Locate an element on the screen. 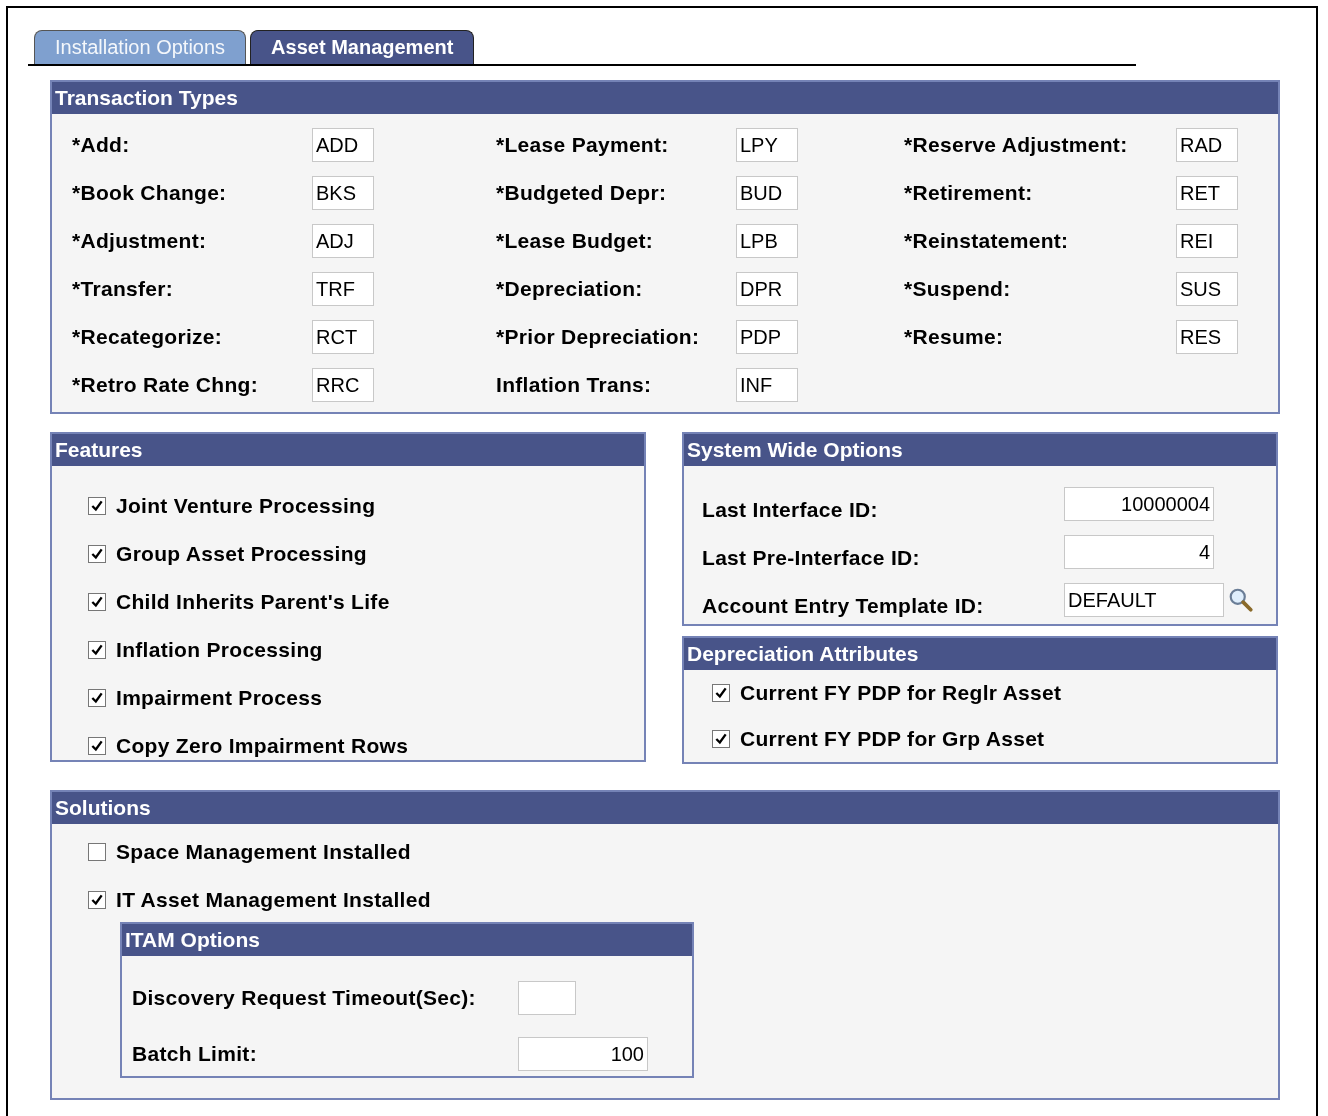  field-label: *Budgeted Depr: is located at coordinates (582, 193).